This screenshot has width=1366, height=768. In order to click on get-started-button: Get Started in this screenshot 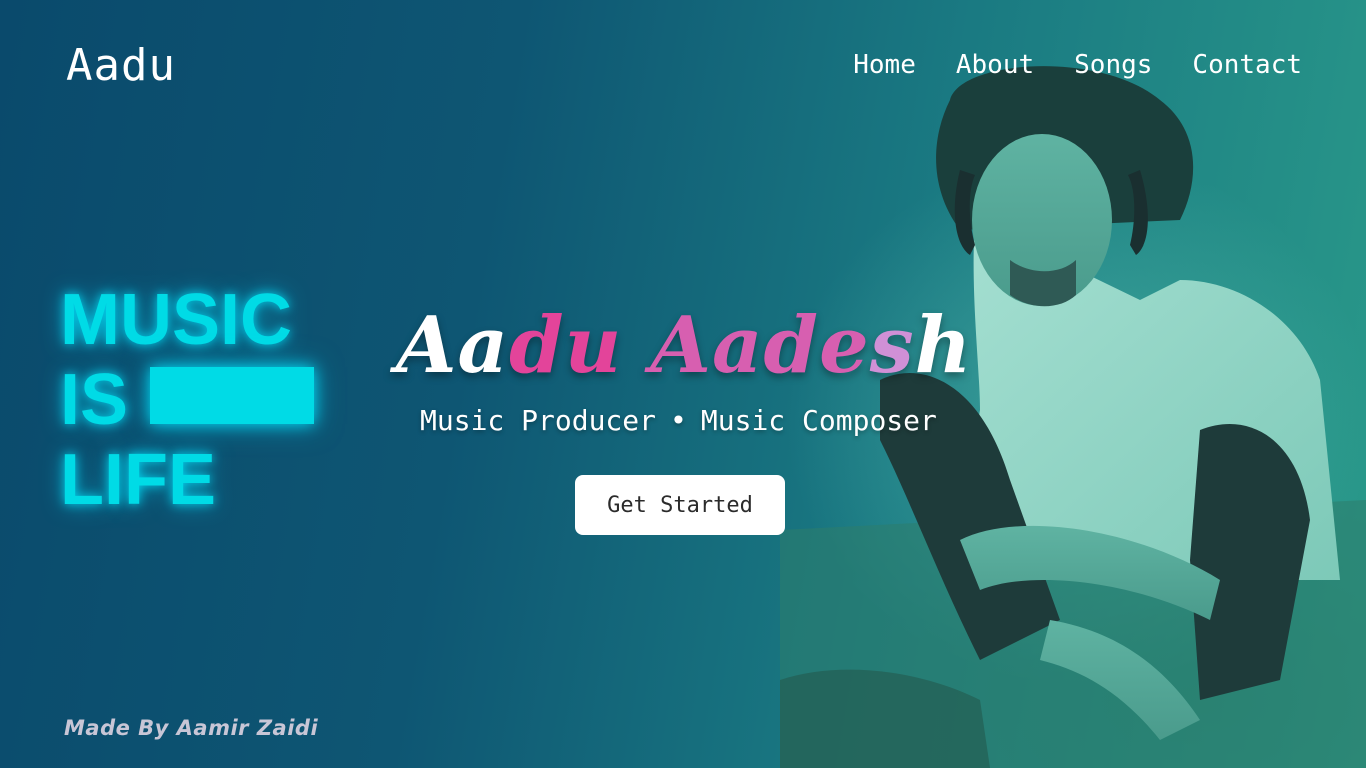, I will do `click(680, 505)`.